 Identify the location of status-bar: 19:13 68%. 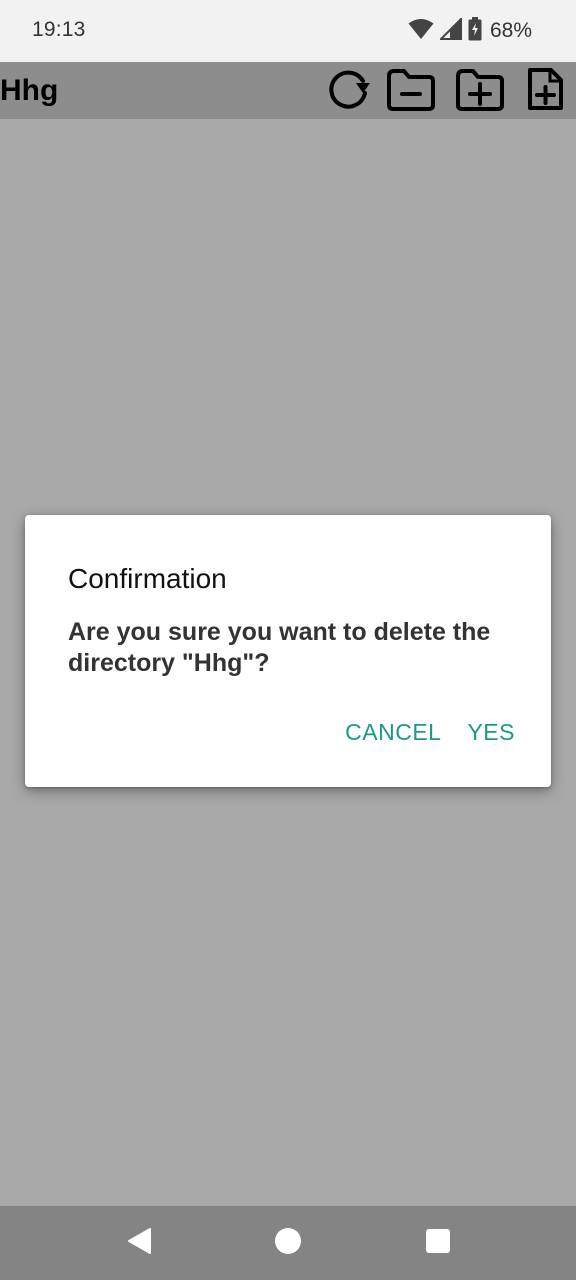
(288, 31).